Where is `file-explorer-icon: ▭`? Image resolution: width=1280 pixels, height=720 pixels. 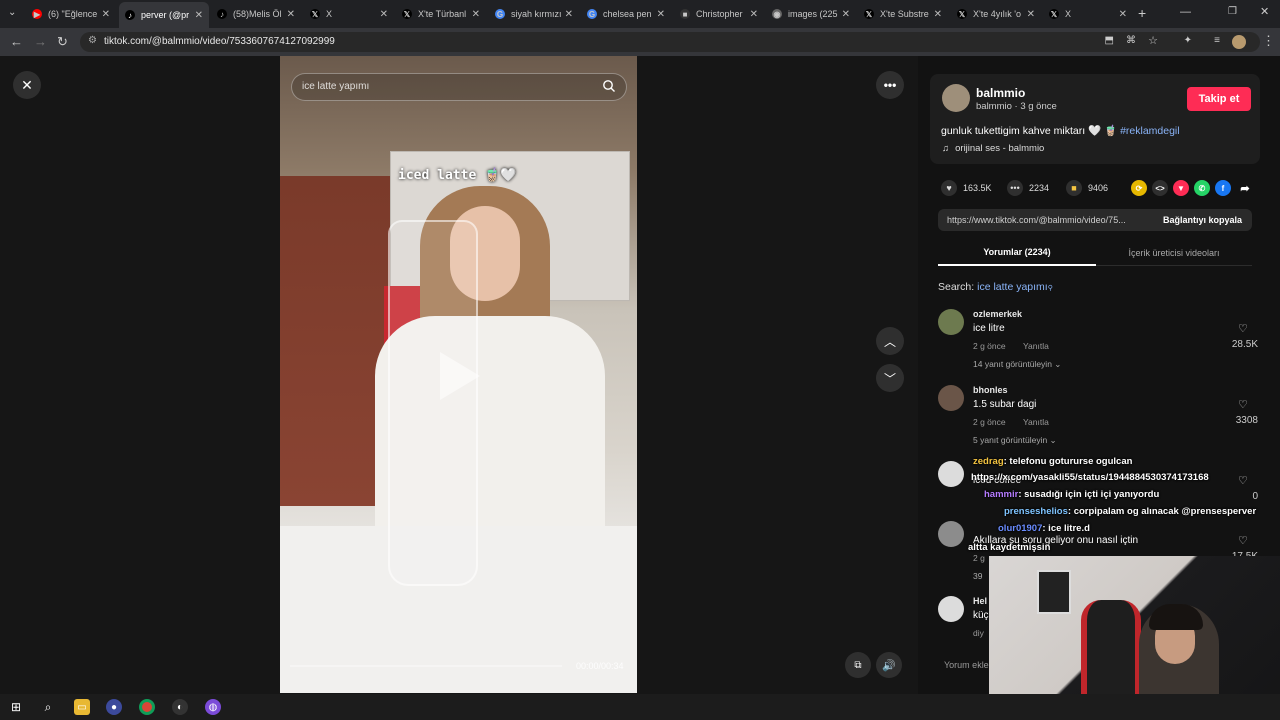
file-explorer-icon: ▭ is located at coordinates (82, 707).